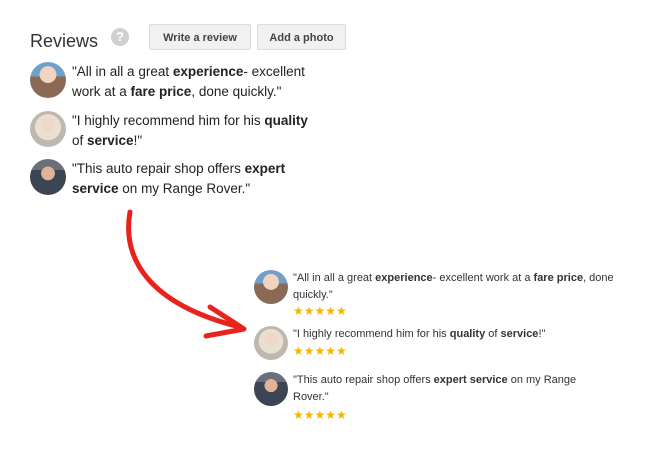 This screenshot has height=465, width=649. I want to click on write-review-button: Write a review, so click(200, 37).